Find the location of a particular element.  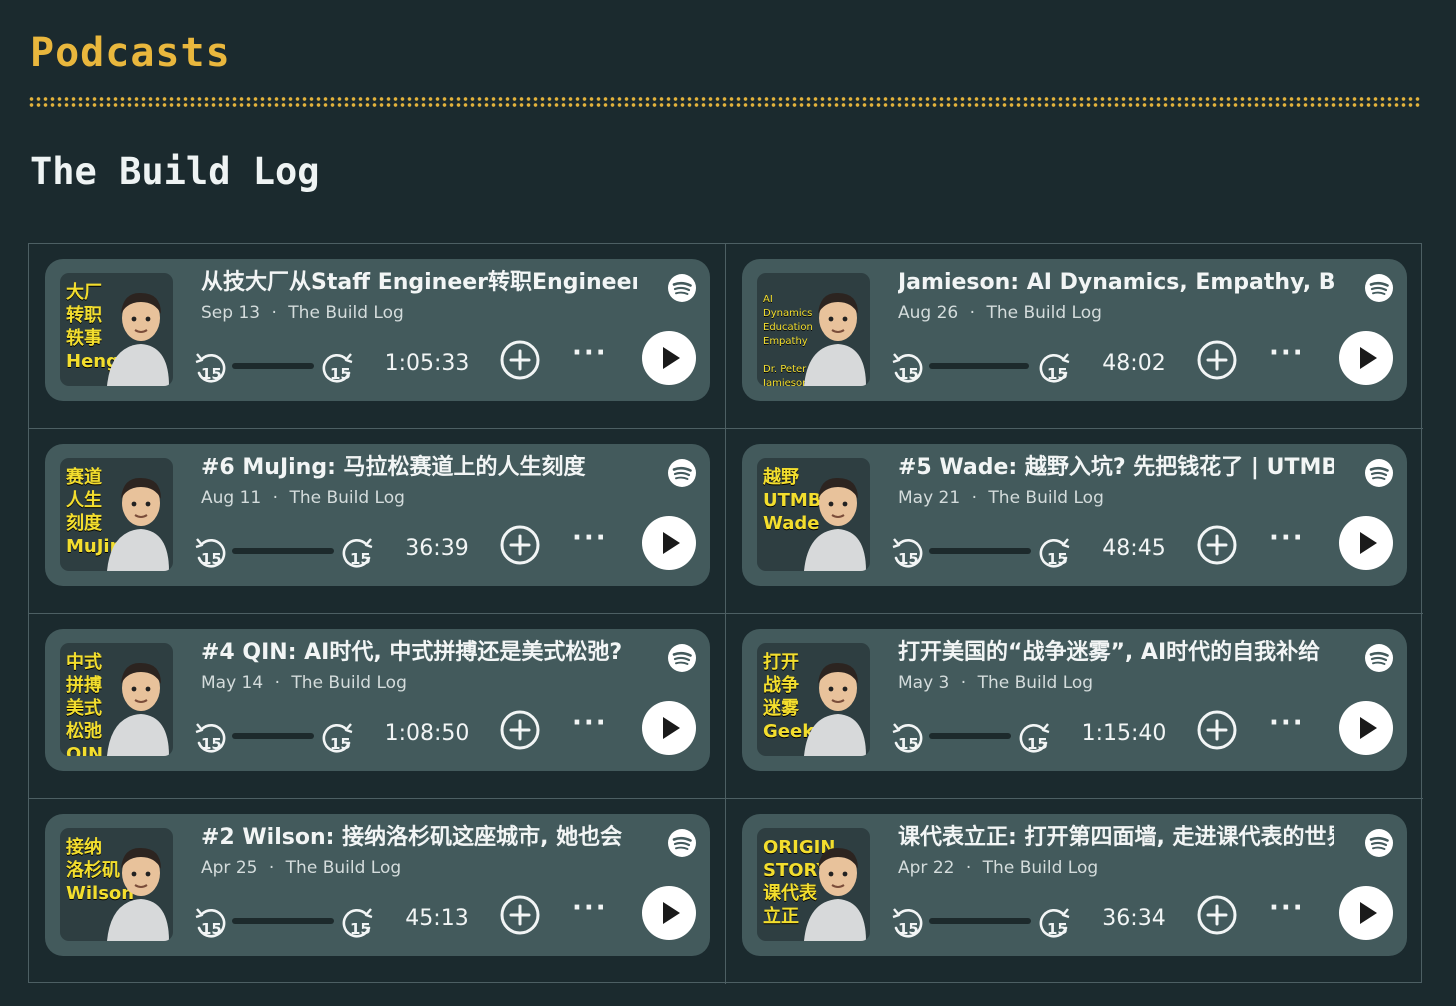

episode-title: Jamieson: AI Dynamics, Empathy, Be Great is located at coordinates (1116, 283).